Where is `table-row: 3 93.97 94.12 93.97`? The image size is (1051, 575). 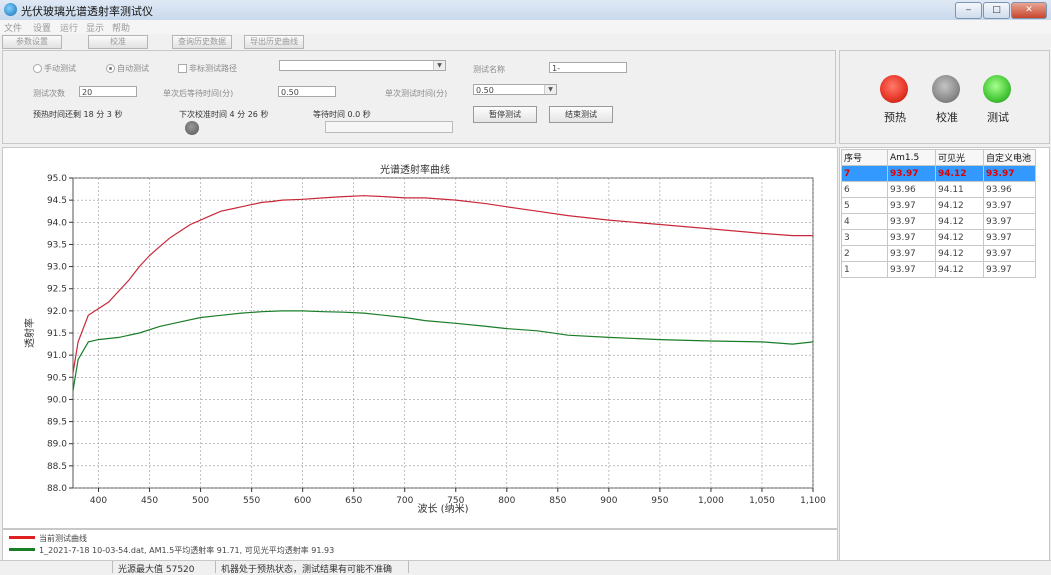 table-row: 3 93.97 94.12 93.97 is located at coordinates (938, 237).